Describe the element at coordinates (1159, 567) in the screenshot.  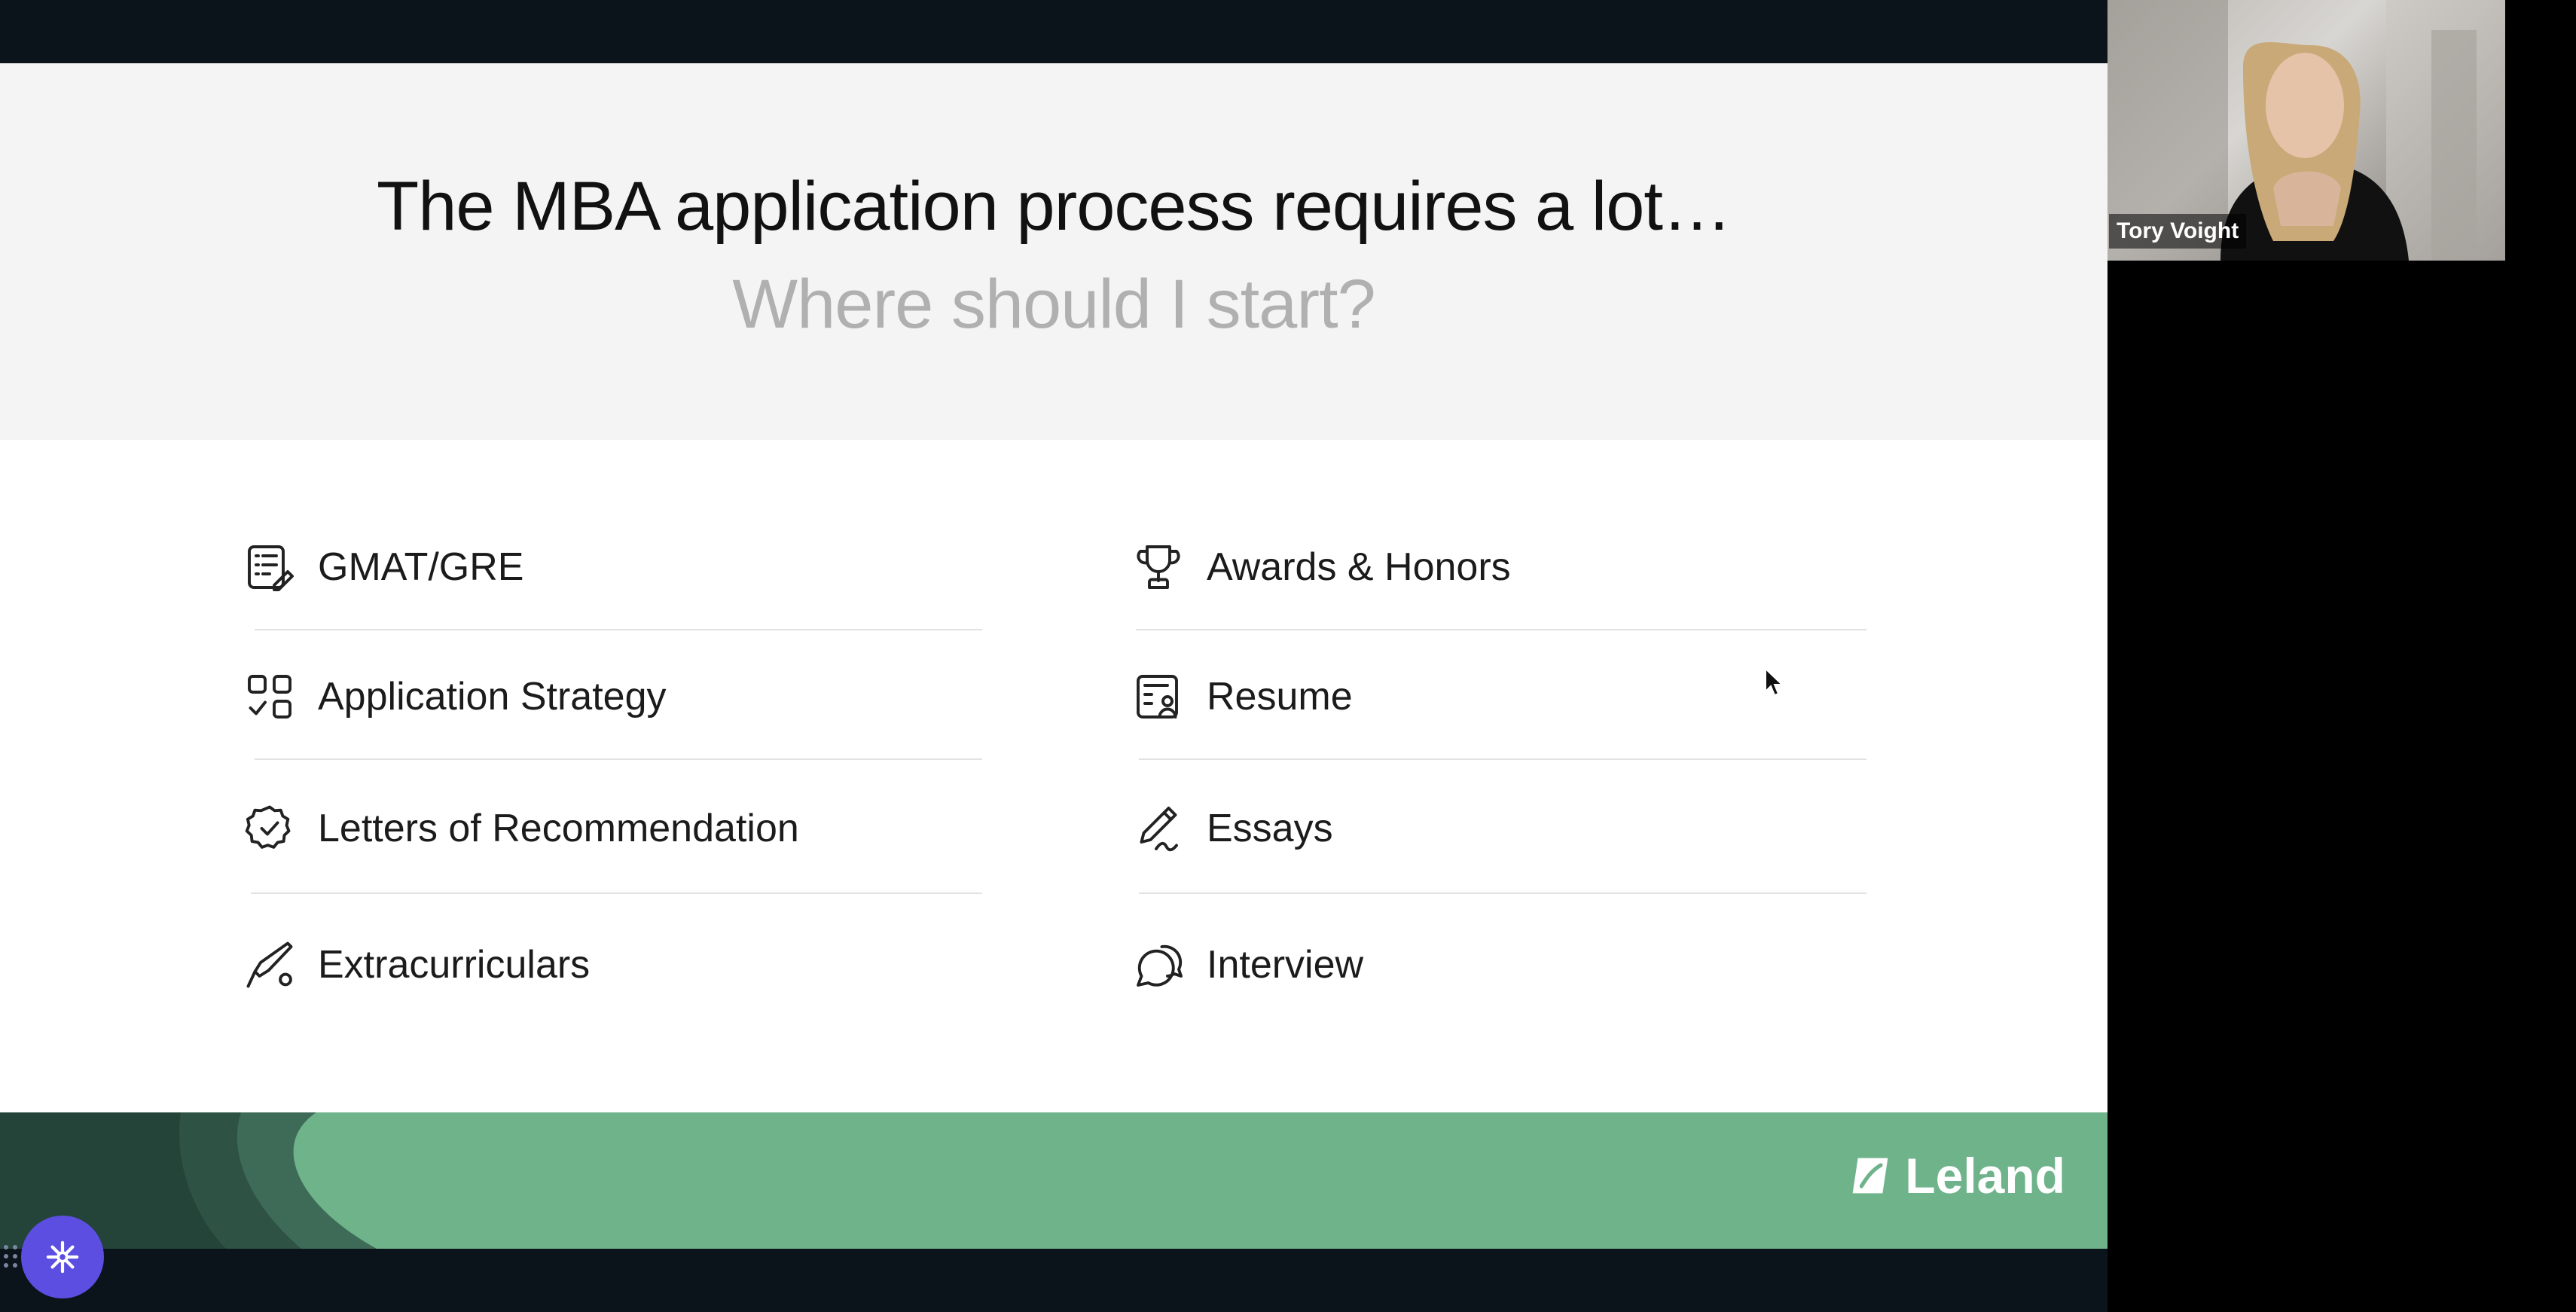
I see `trophy-icon` at that location.